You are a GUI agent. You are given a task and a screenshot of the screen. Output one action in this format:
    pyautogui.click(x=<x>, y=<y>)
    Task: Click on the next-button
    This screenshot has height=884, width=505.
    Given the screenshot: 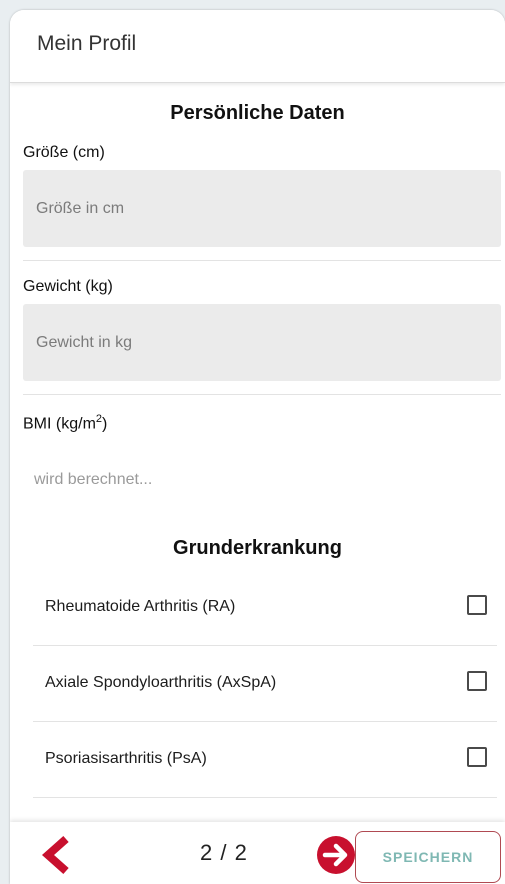 What is the action you would take?
    pyautogui.click(x=336, y=855)
    